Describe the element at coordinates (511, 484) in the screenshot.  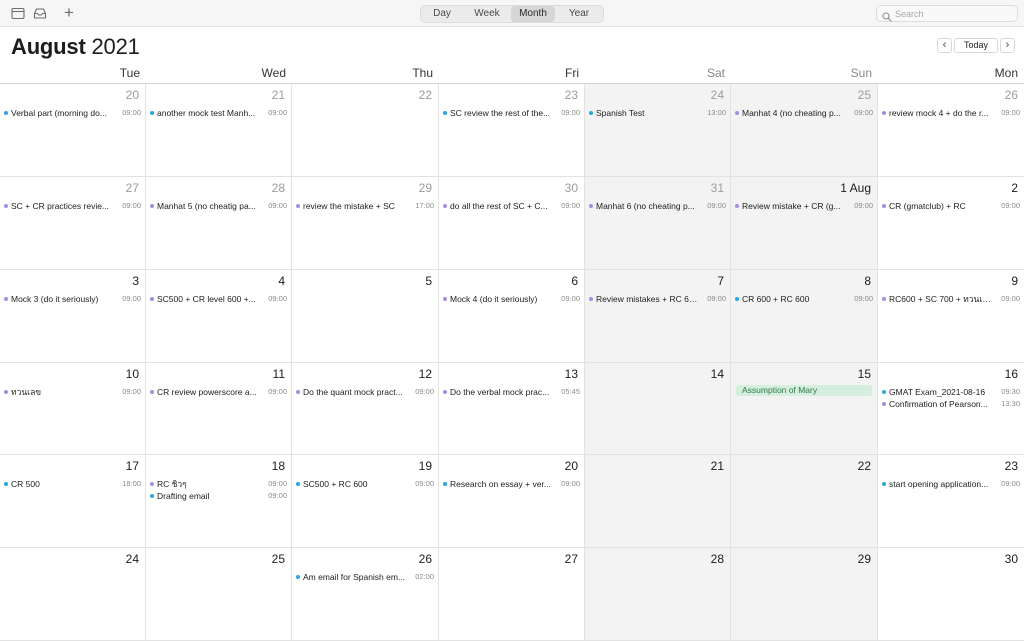
I see `calendar-event: Research on essay + ver... 09:00` at that location.